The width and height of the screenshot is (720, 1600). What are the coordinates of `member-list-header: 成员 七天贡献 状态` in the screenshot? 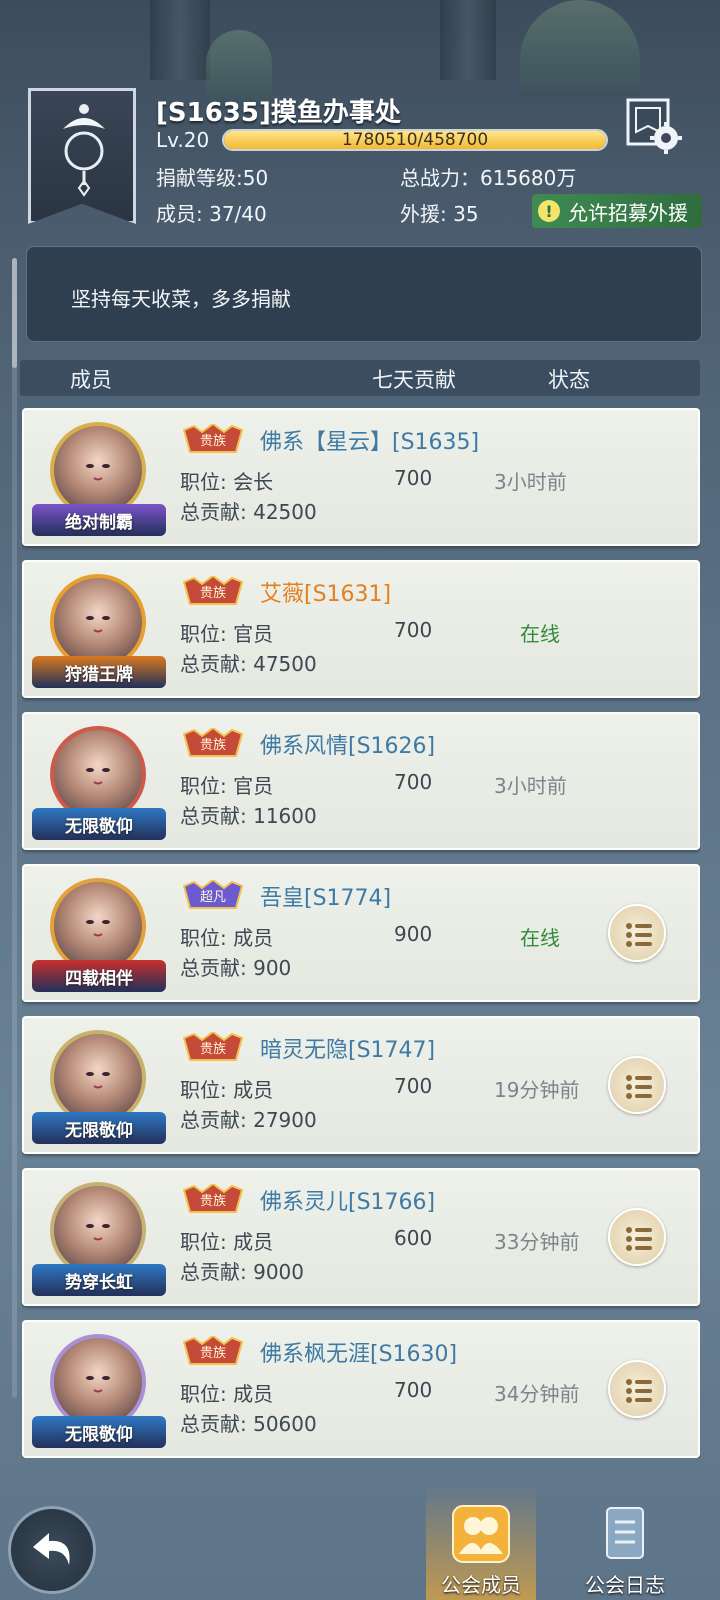 It's located at (360, 378).